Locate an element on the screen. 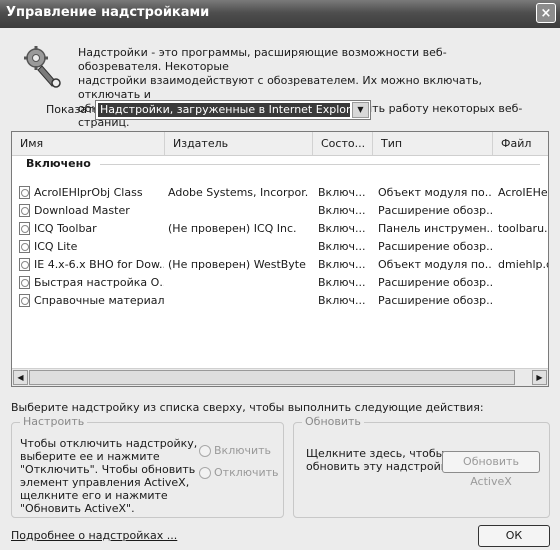 The height and width of the screenshot is (550, 560). addon-publisher: (Не проверен) ICQ Inc. is located at coordinates (232, 228).